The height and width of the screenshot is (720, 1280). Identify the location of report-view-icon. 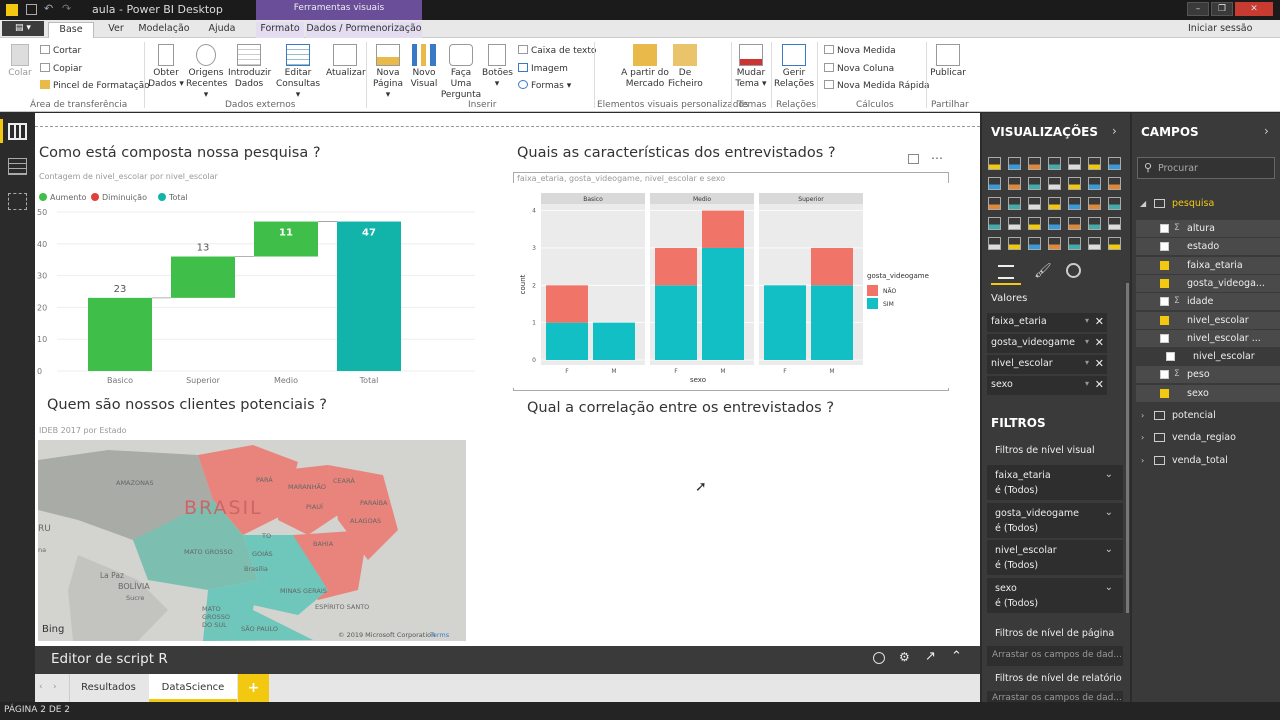
(17, 131).